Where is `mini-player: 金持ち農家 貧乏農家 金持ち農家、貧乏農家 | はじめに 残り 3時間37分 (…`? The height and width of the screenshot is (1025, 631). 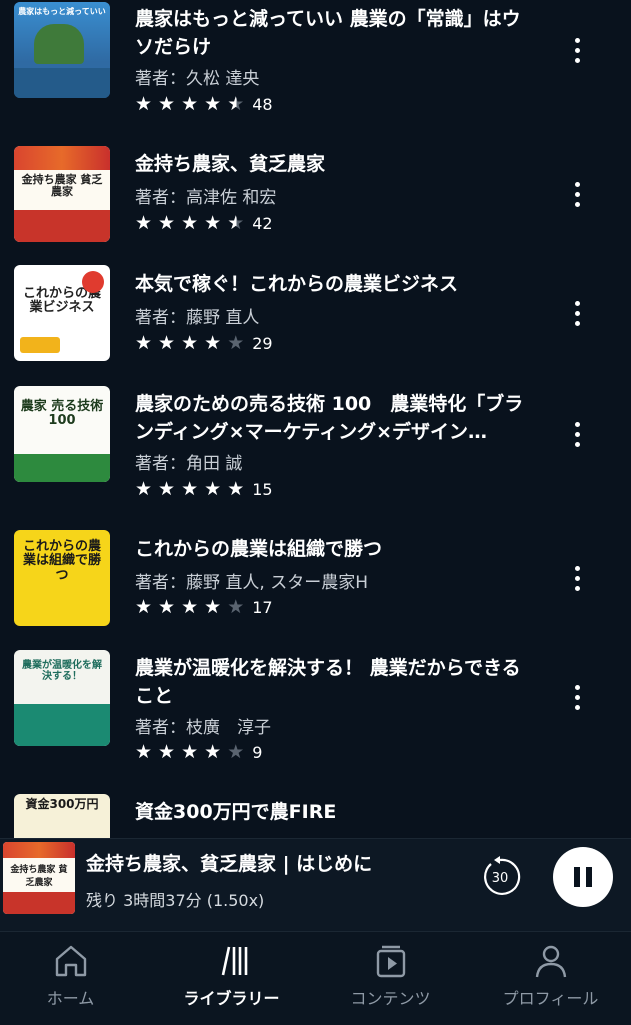
mini-player: 金持ち農家 貧乏農家 金持ち農家、貧乏農家 | はじめに 残り 3時間37分 (… is located at coordinates (315, 884).